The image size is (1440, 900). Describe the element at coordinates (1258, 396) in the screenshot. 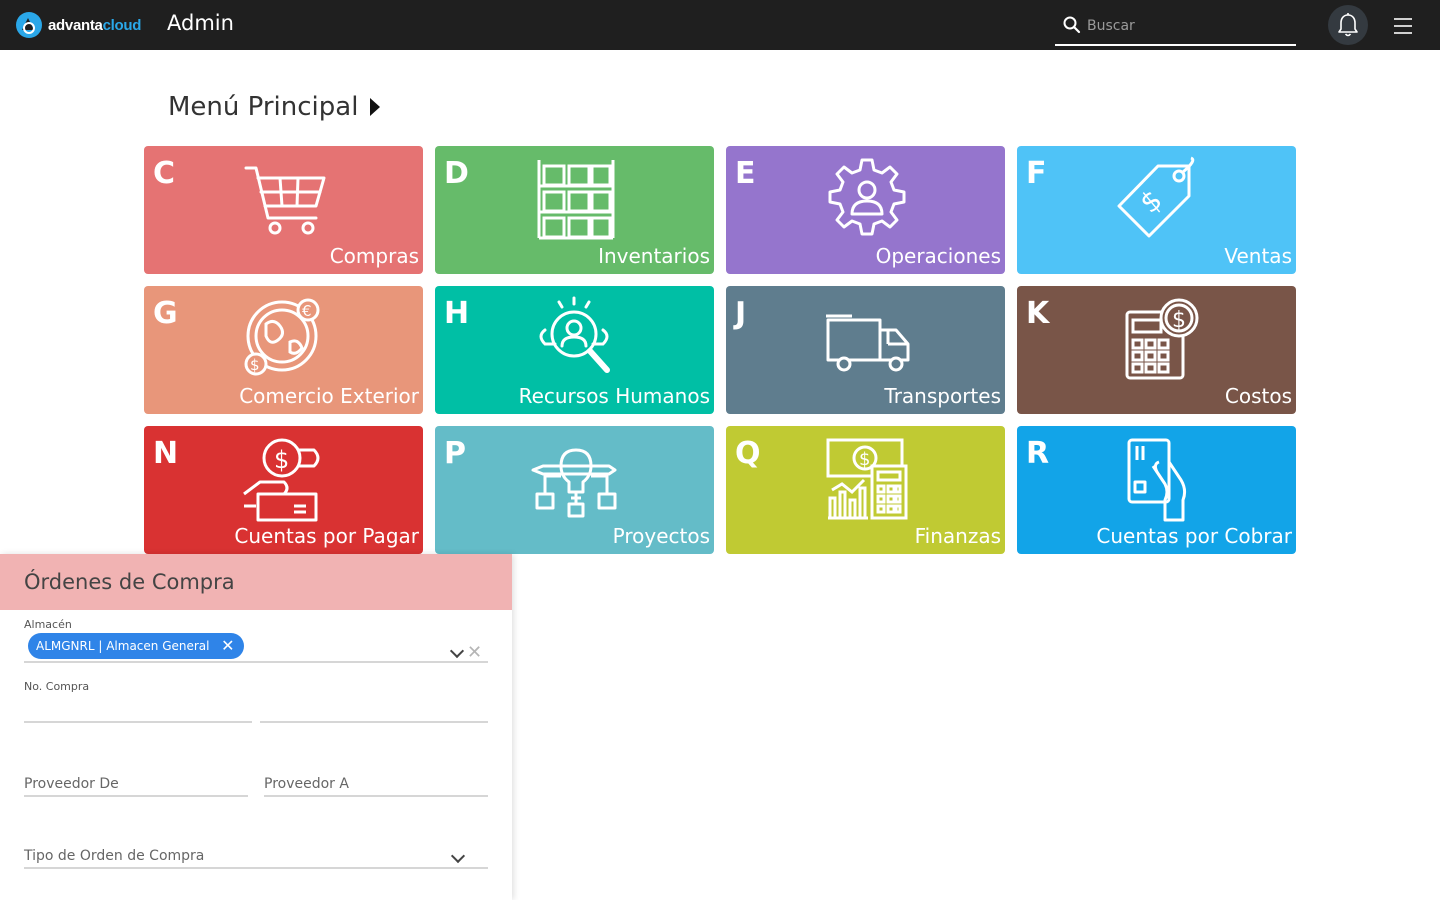

I see `tile-label: Costos` at that location.